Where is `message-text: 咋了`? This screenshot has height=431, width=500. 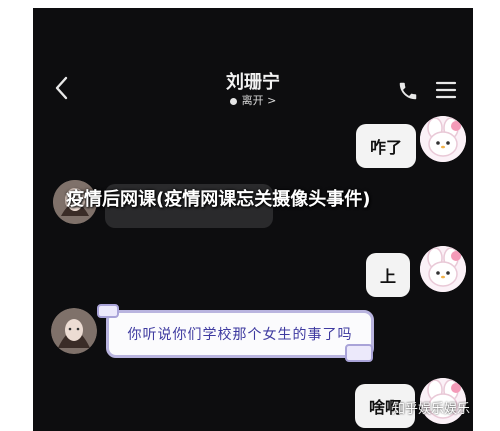
message-text: 咋了 is located at coordinates (386, 147).